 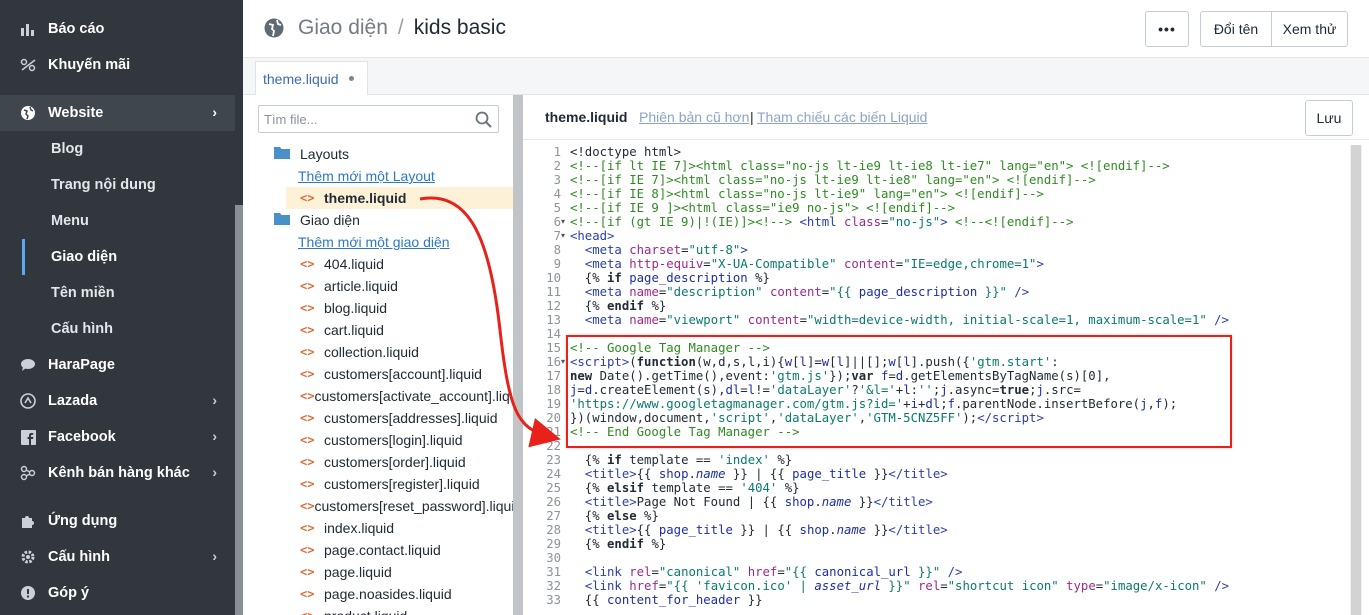 What do you see at coordinates (402, 28) in the screenshot?
I see `breadcrumb: Giao diện / kids basic` at bounding box center [402, 28].